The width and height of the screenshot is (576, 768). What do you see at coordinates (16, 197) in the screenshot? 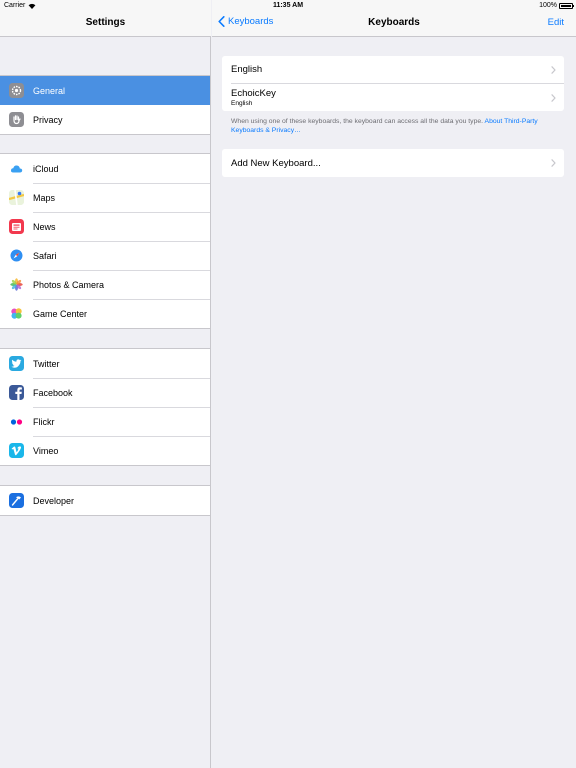
I see `maps-icon` at bounding box center [16, 197].